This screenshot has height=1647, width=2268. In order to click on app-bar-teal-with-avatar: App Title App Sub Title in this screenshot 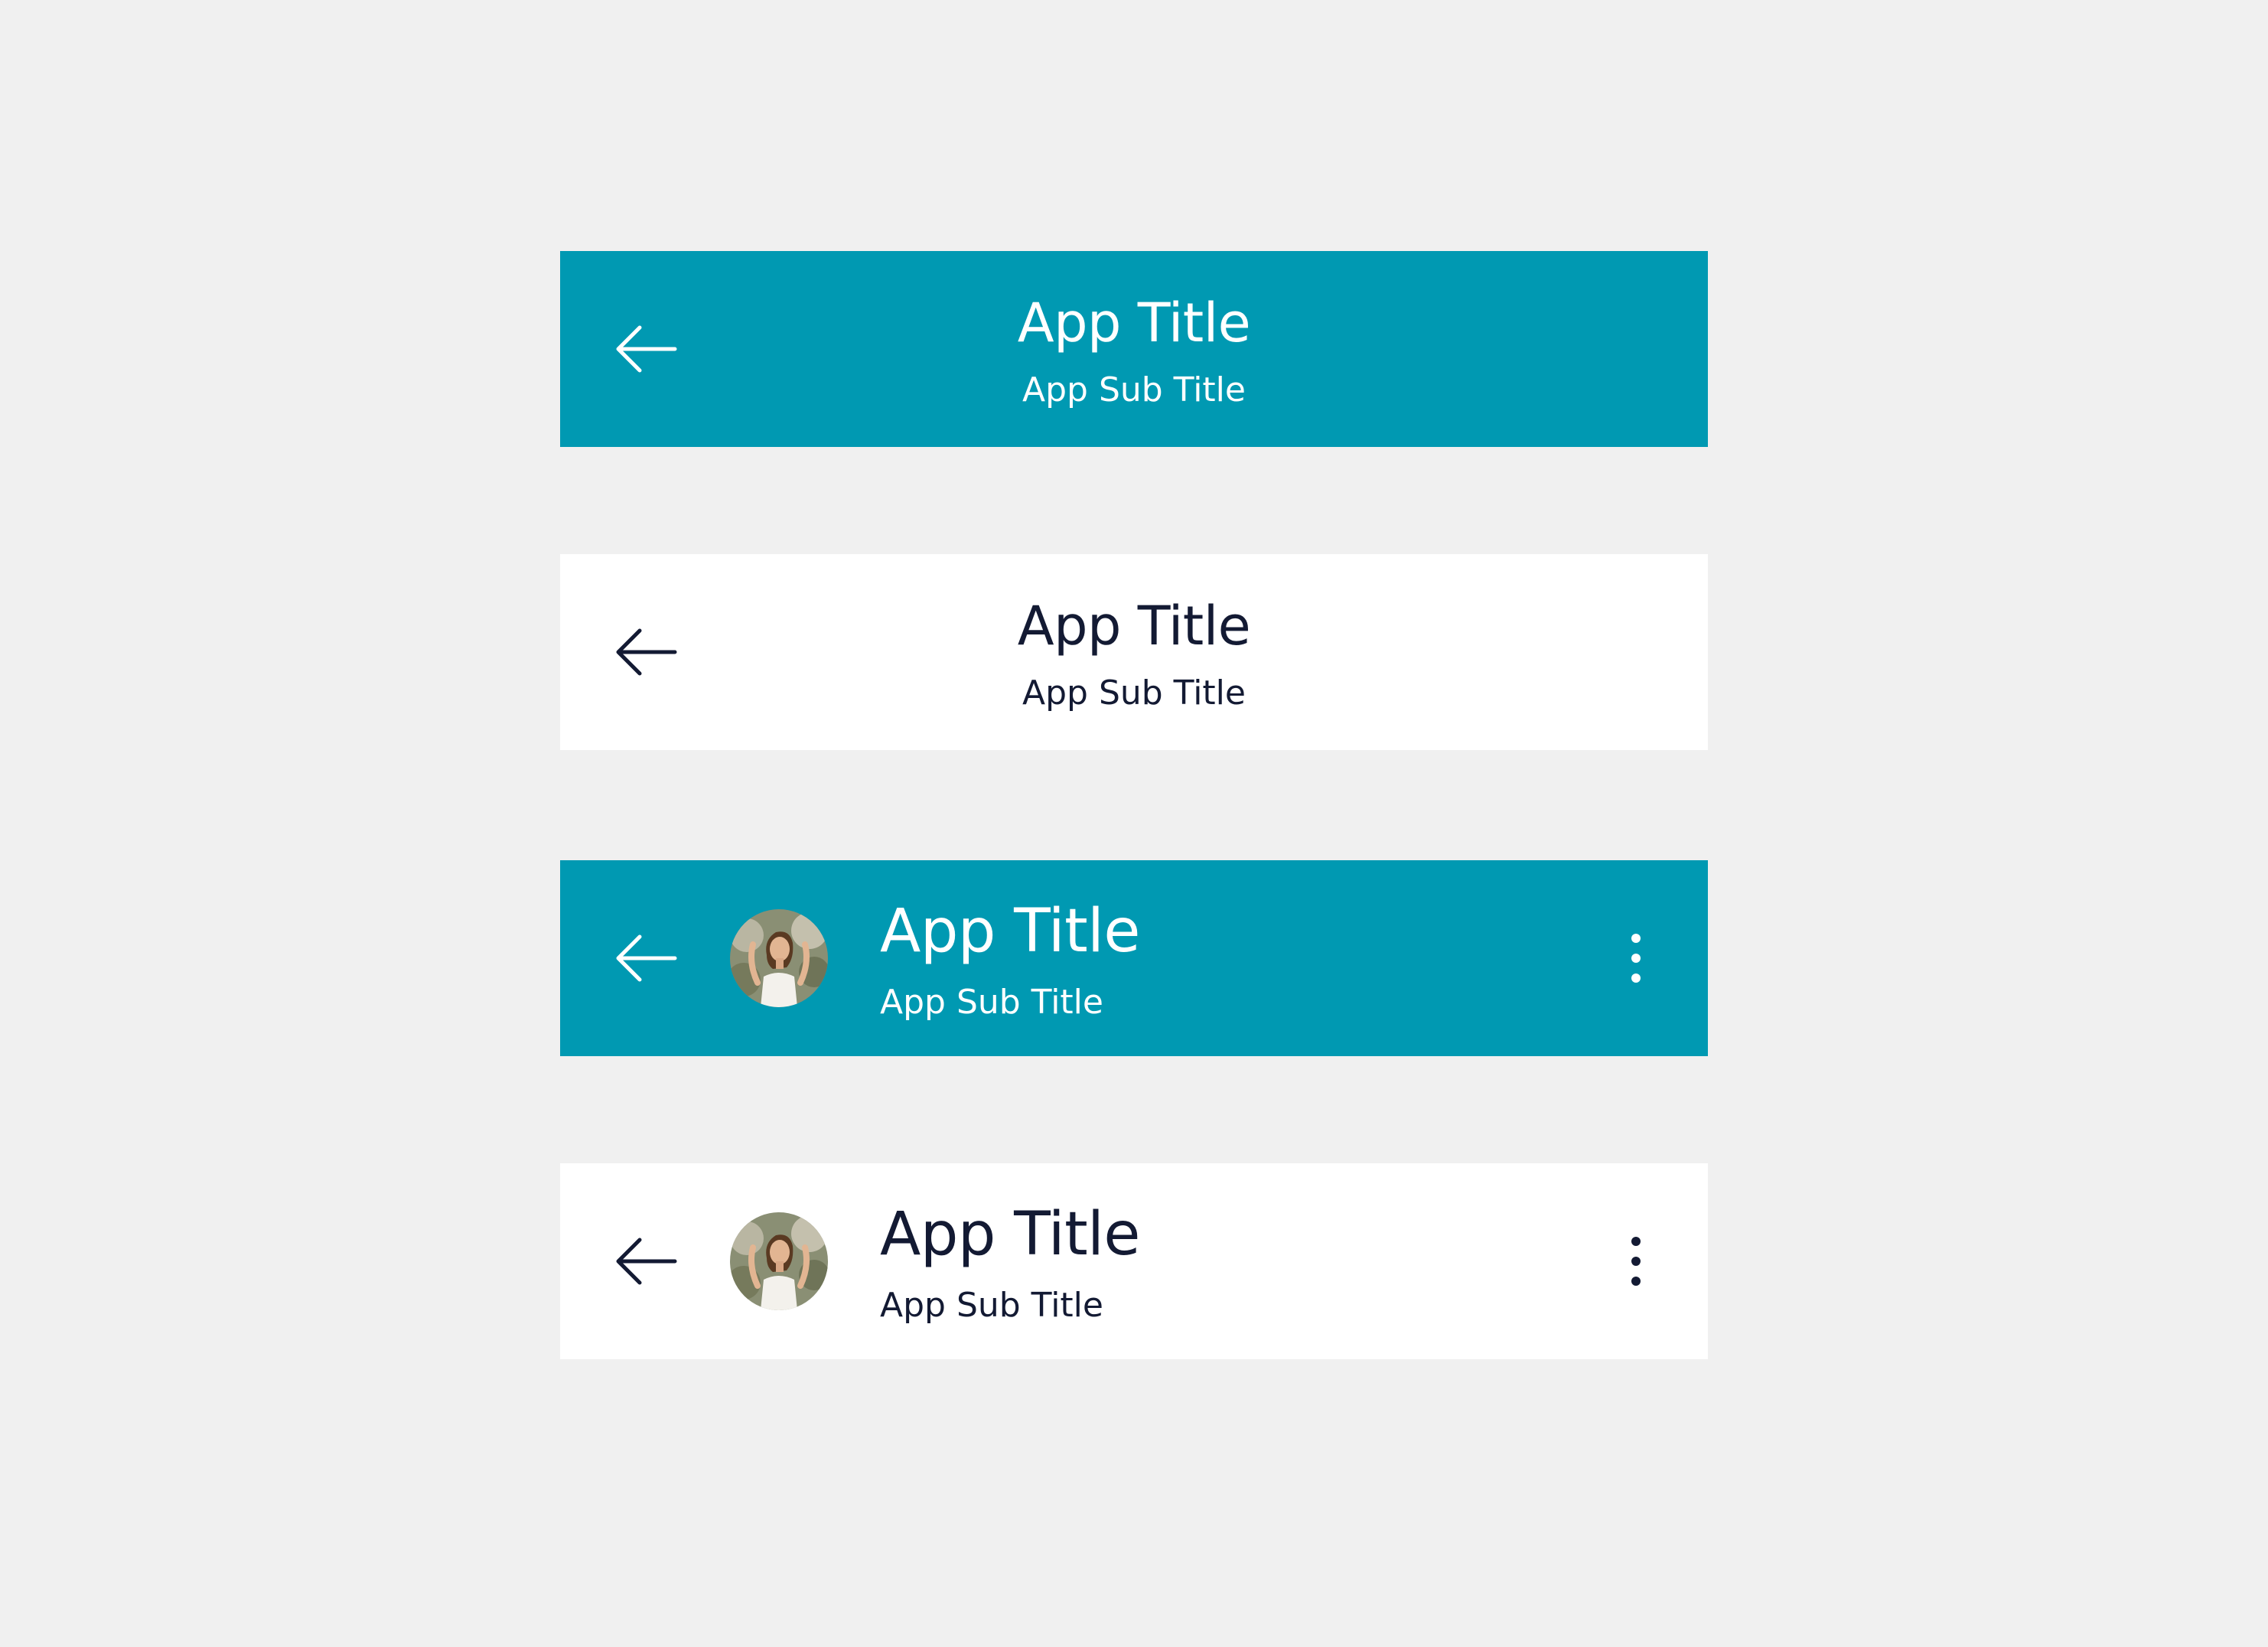, I will do `click(1134, 958)`.